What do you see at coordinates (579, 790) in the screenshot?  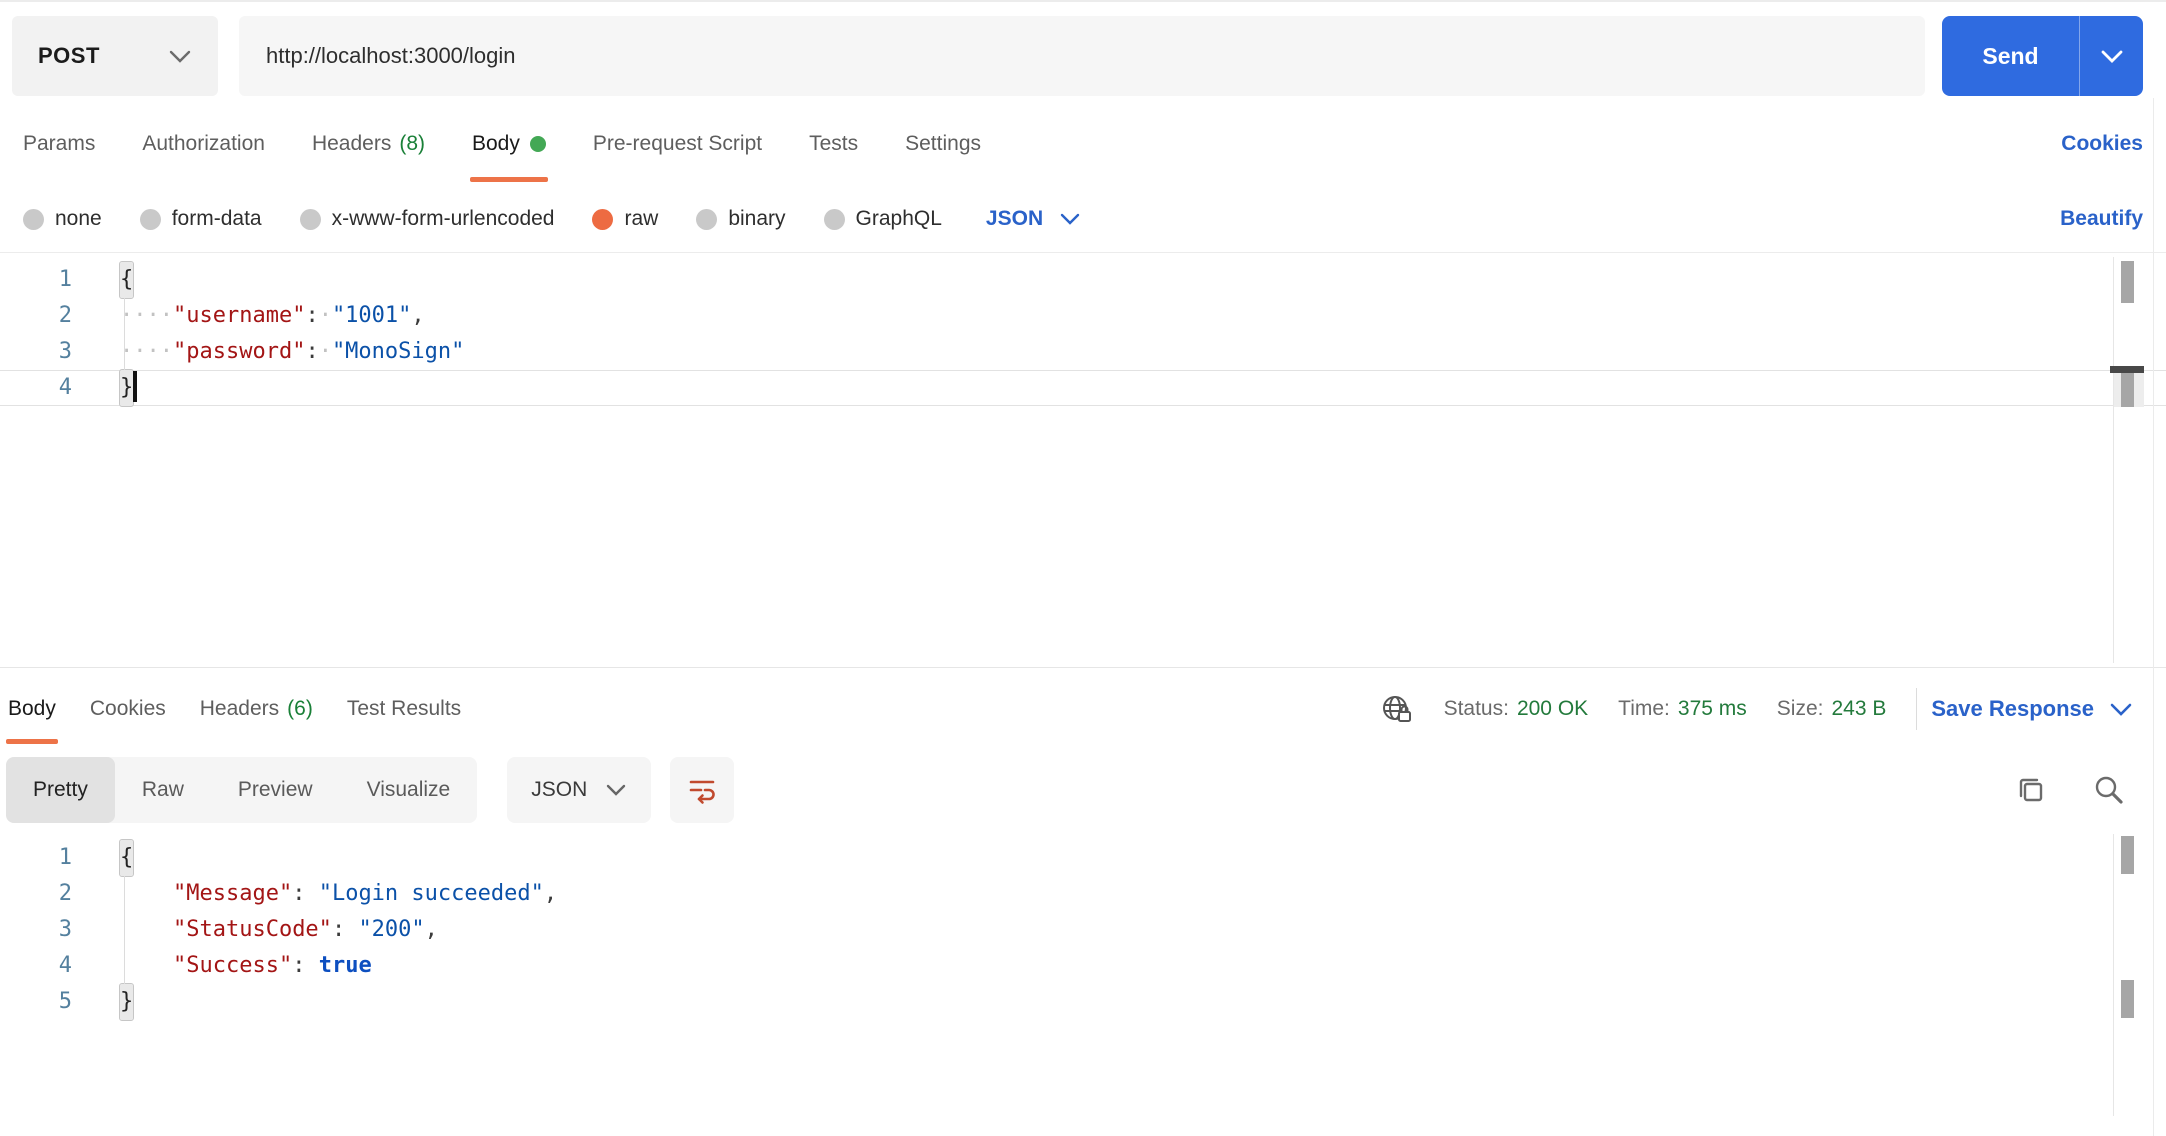 I see `response-language-select: JSON` at bounding box center [579, 790].